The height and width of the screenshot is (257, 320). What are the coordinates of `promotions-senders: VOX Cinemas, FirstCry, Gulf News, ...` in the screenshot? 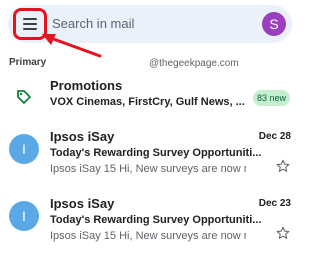 It's located at (147, 102).